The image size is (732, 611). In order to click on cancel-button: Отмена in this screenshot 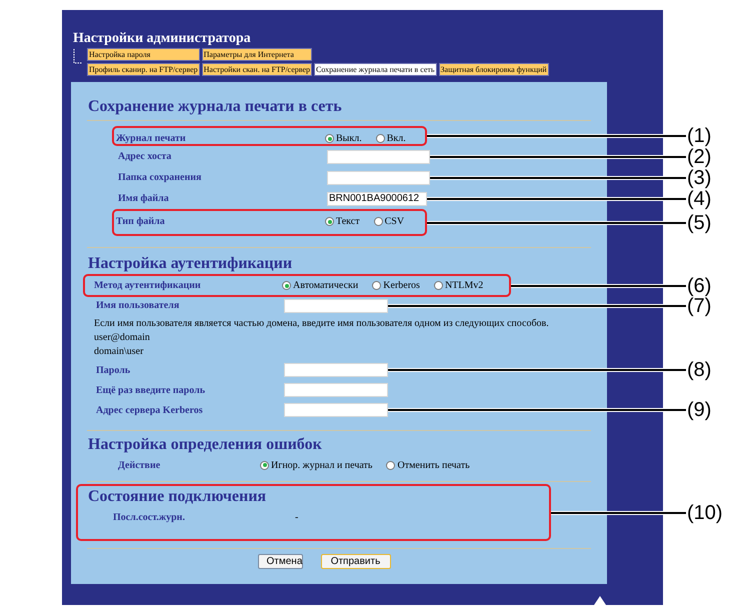, I will do `click(280, 561)`.